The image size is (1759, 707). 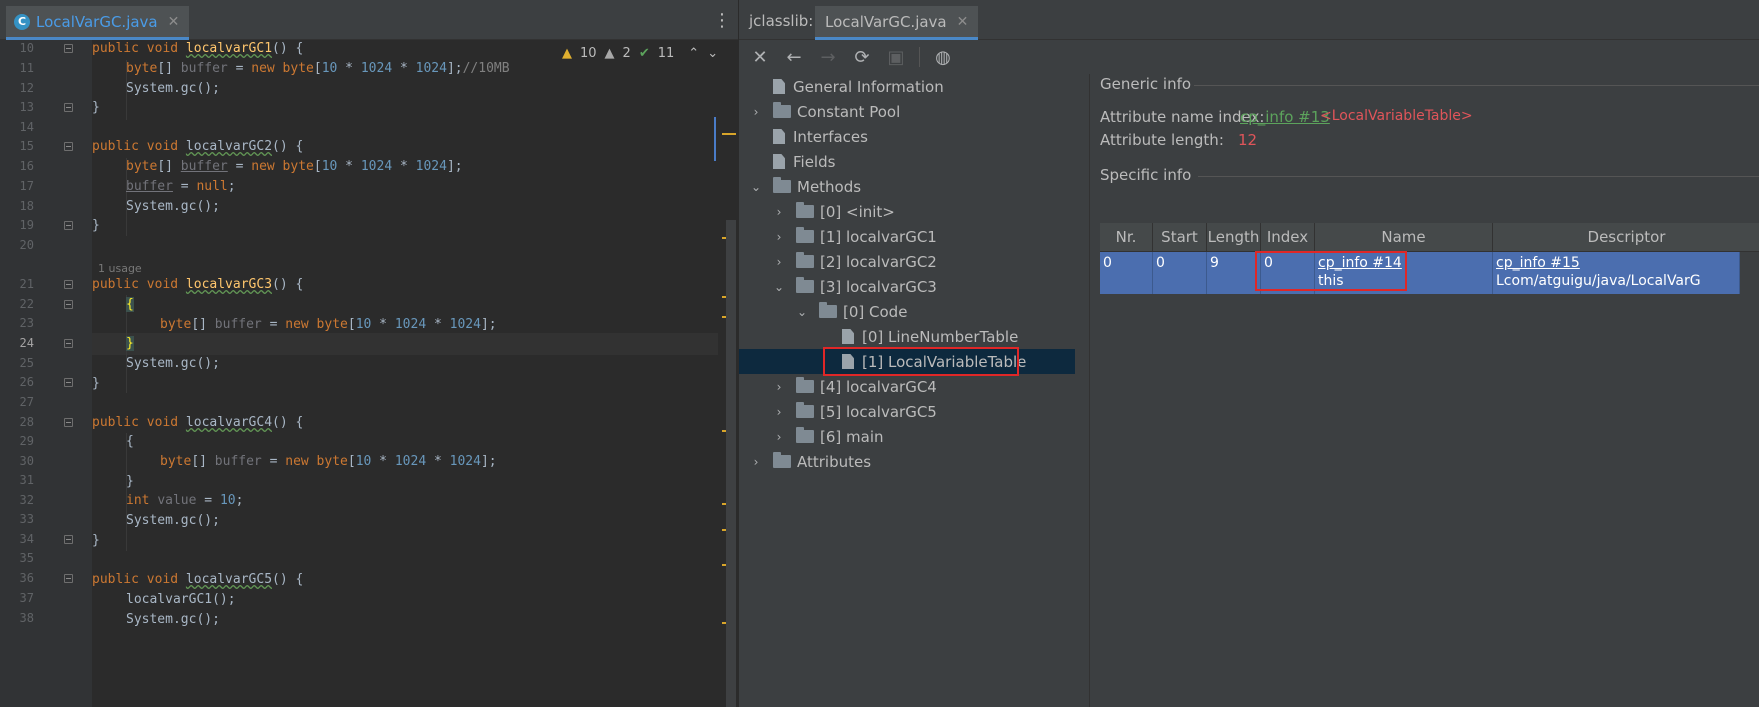 What do you see at coordinates (640, 53) in the screenshot?
I see `inspection-widget: ▲ 10 ▲ 2 ✔ 11 ⌃ ⌄` at bounding box center [640, 53].